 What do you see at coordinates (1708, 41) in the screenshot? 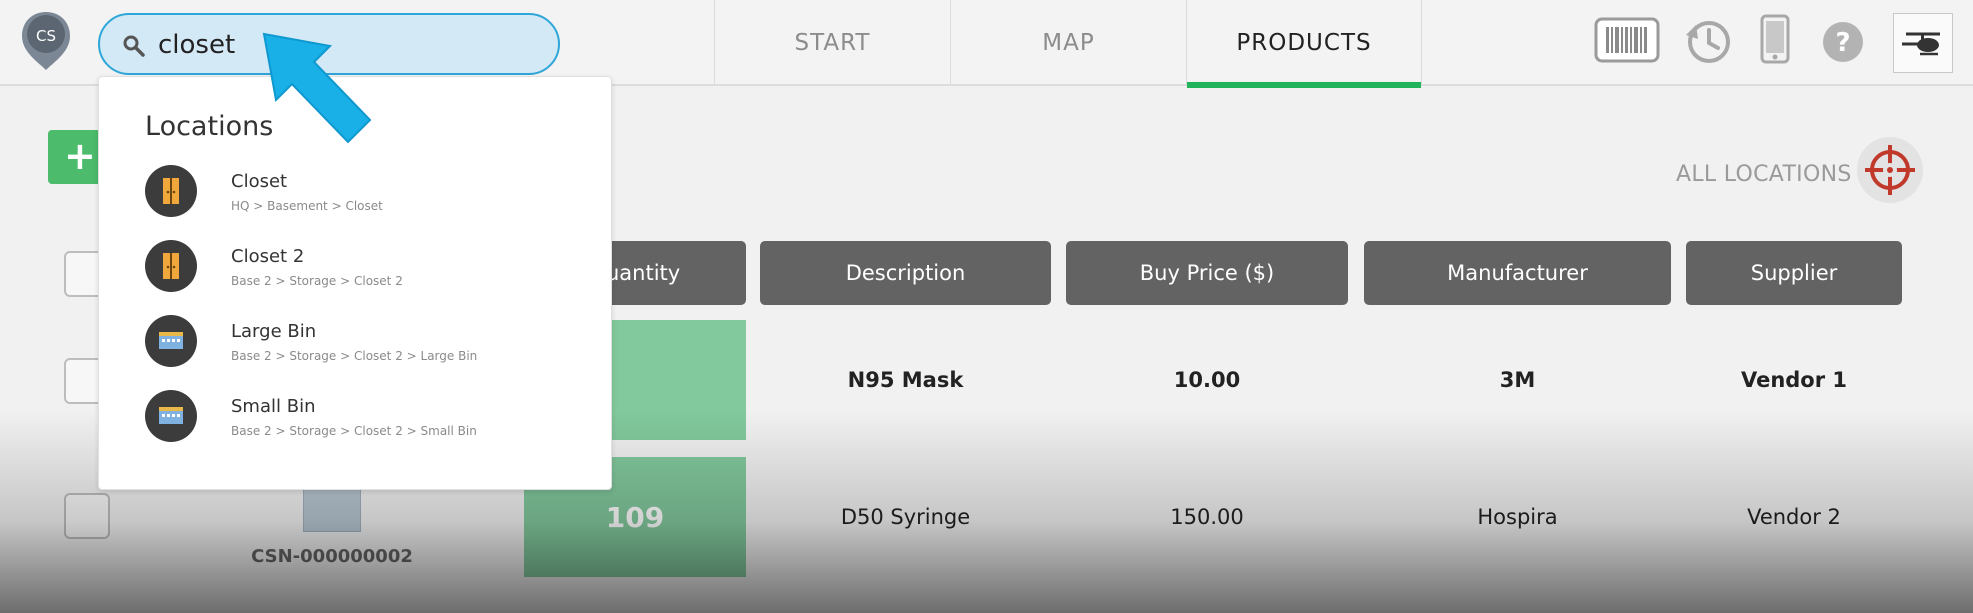
I see `history-icon` at bounding box center [1708, 41].